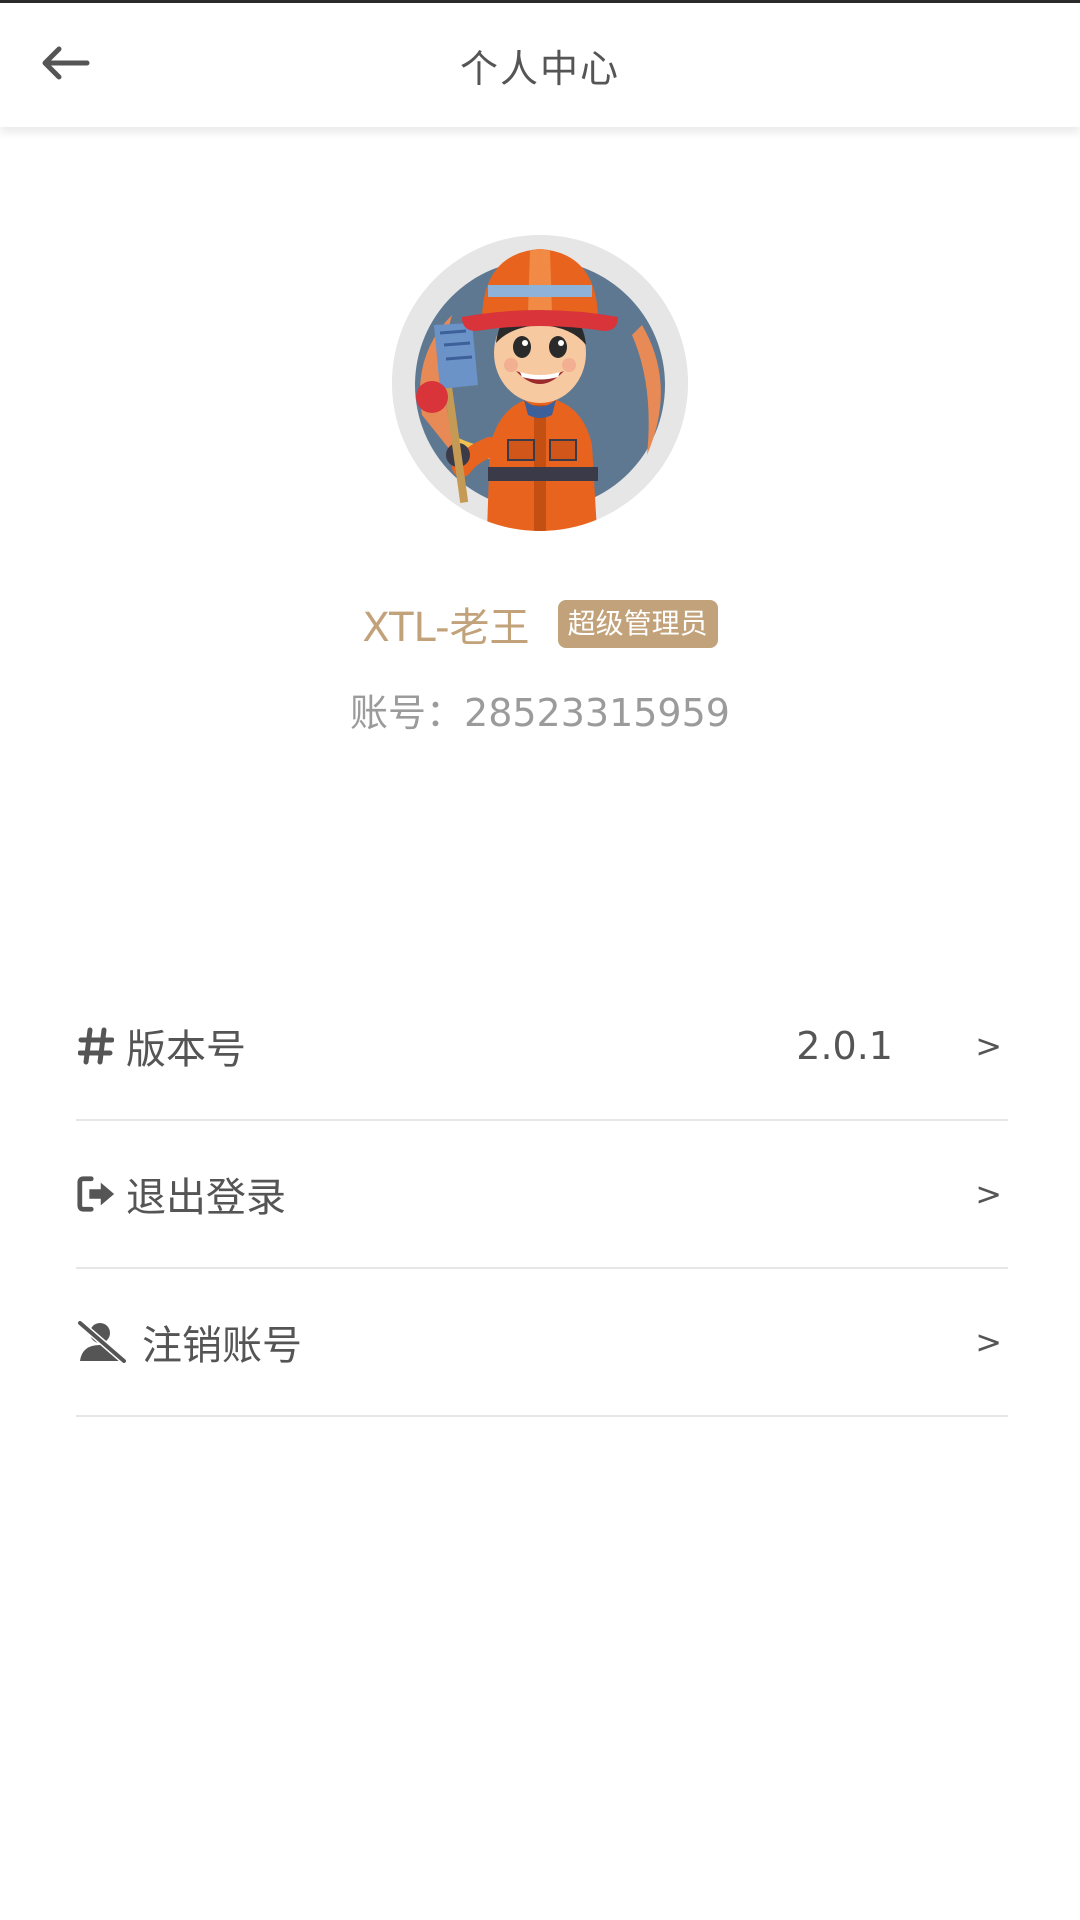 The height and width of the screenshot is (1920, 1080). I want to click on menu-item-delete-account: 注销账号 >, so click(542, 1343).